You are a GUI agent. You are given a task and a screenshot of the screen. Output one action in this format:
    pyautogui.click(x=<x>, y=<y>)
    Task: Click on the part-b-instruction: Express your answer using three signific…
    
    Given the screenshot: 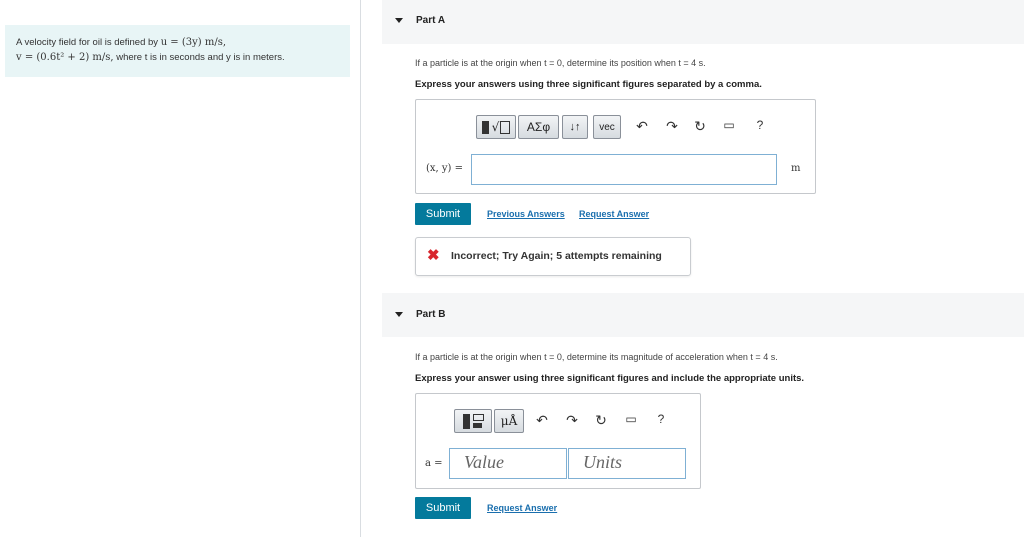 What is the action you would take?
    pyautogui.click(x=610, y=378)
    